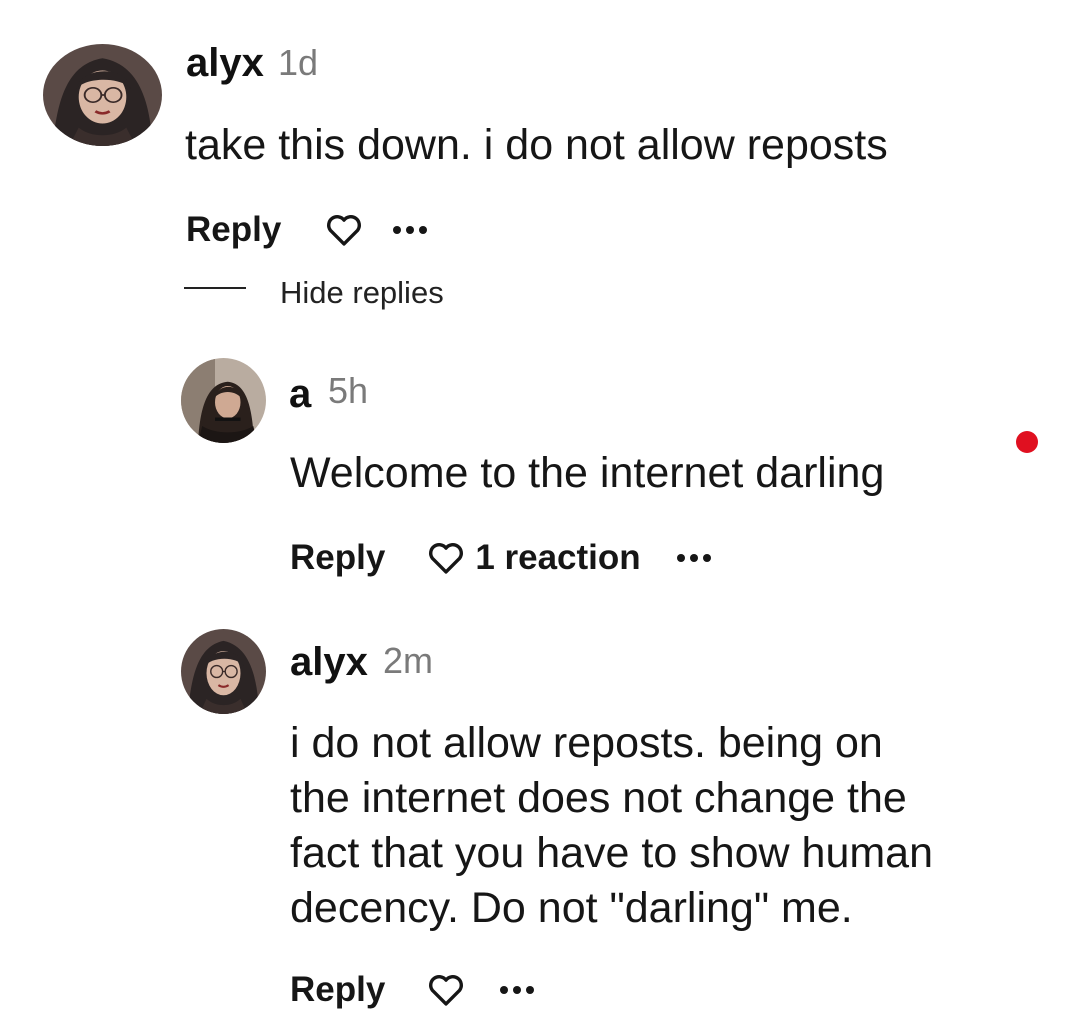 The width and height of the screenshot is (1080, 1032). I want to click on reaction-count: 1 reaction, so click(557, 558).